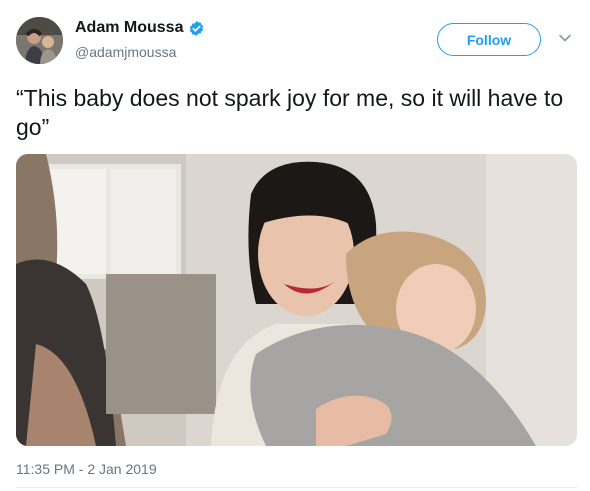 This screenshot has height=491, width=590. Describe the element at coordinates (129, 28) in the screenshot. I see `author-name: Adam Moussa` at that location.